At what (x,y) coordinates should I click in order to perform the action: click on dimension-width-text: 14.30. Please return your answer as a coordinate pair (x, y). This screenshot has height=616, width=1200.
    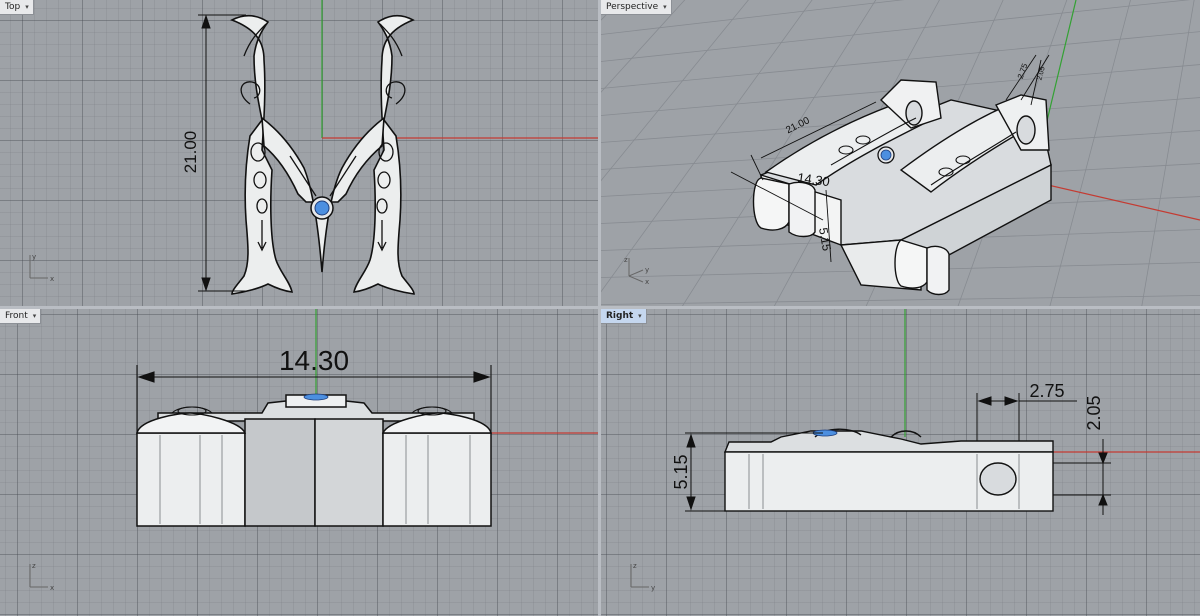
    Looking at the image, I should click on (314, 360).